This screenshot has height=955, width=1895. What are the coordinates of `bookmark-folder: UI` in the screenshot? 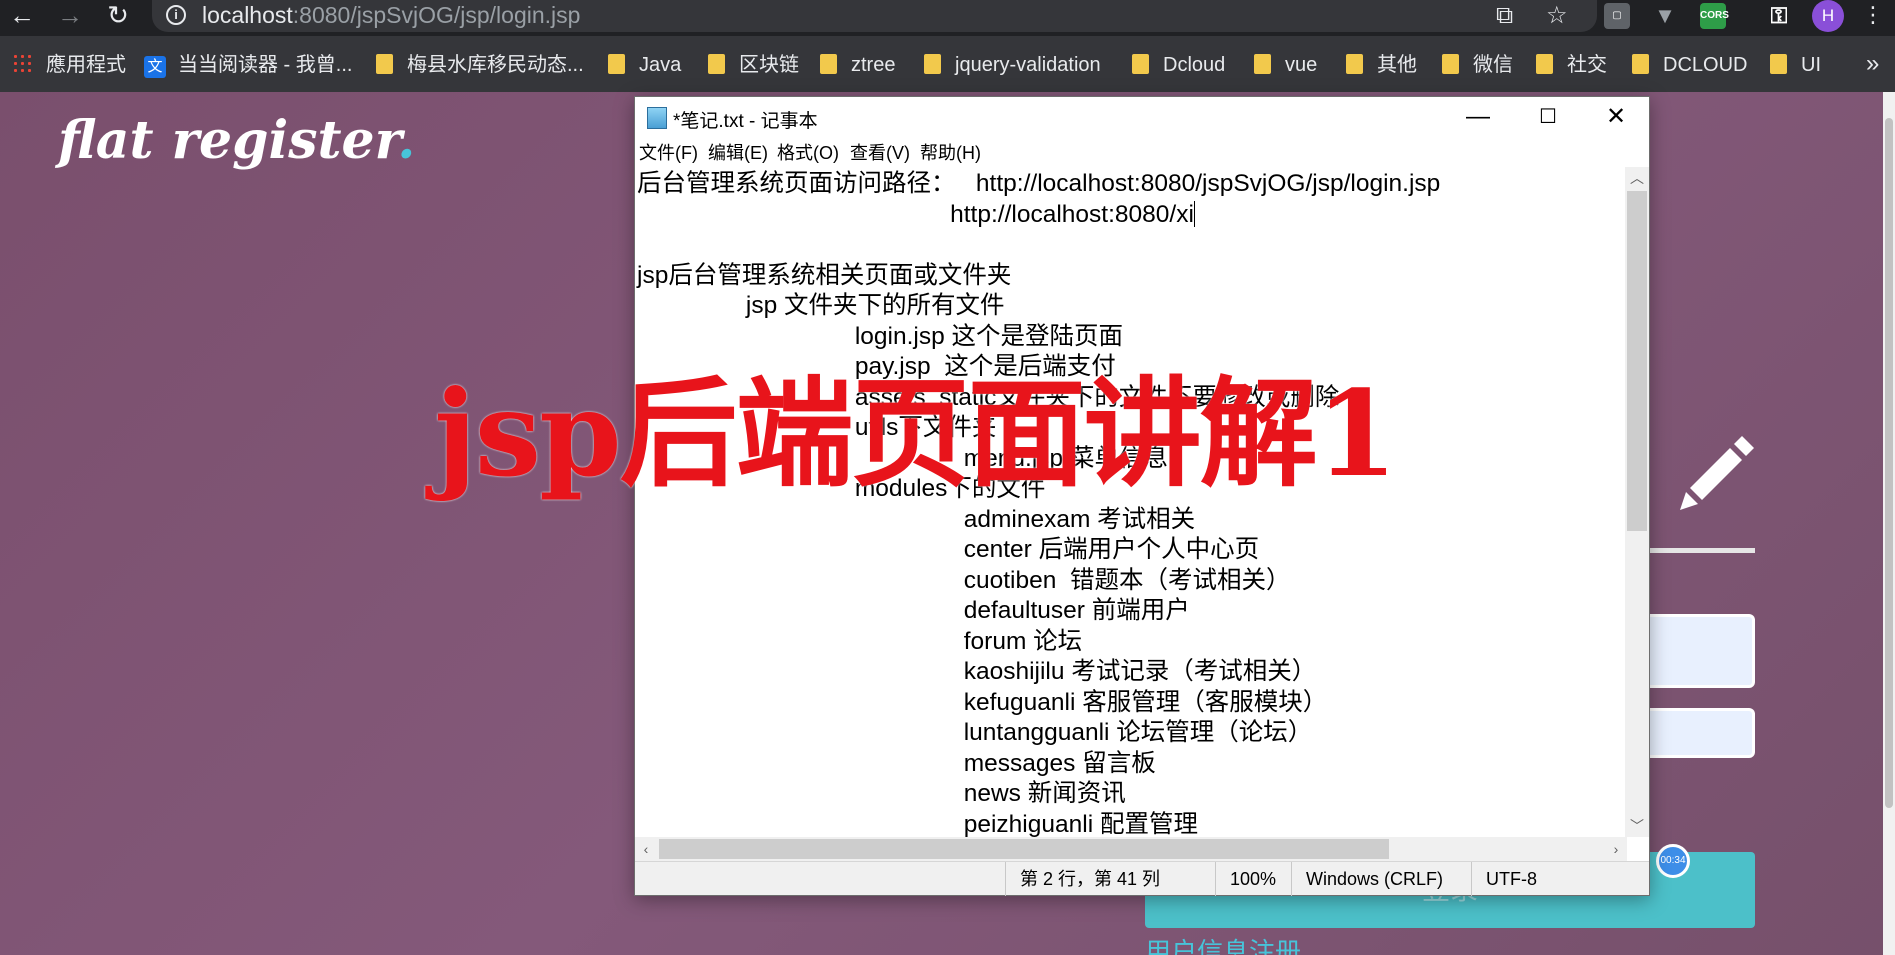 It's located at (1795, 65).